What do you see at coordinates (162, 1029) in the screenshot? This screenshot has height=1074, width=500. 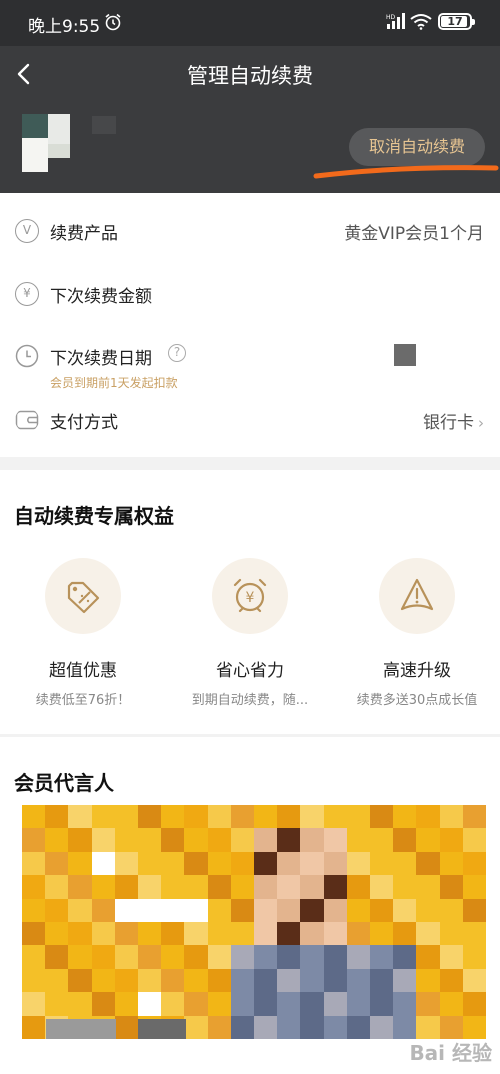 I see `spokesperson-caption-blurred` at bounding box center [162, 1029].